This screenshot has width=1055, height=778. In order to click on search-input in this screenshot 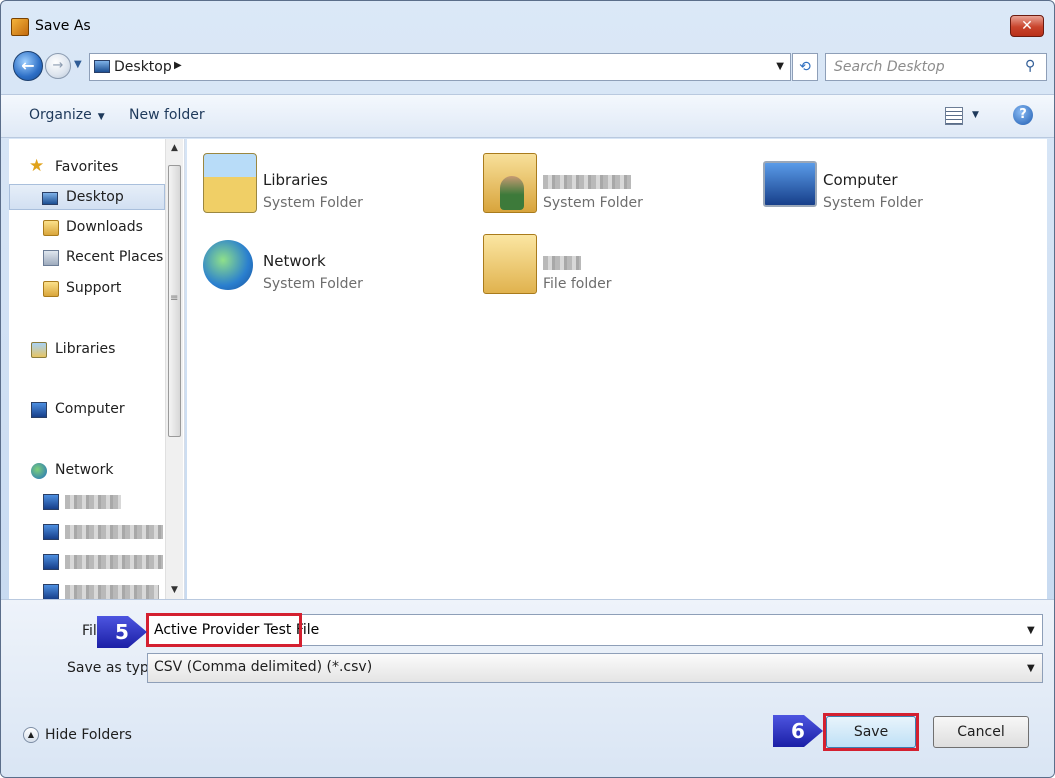, I will do `click(936, 67)`.